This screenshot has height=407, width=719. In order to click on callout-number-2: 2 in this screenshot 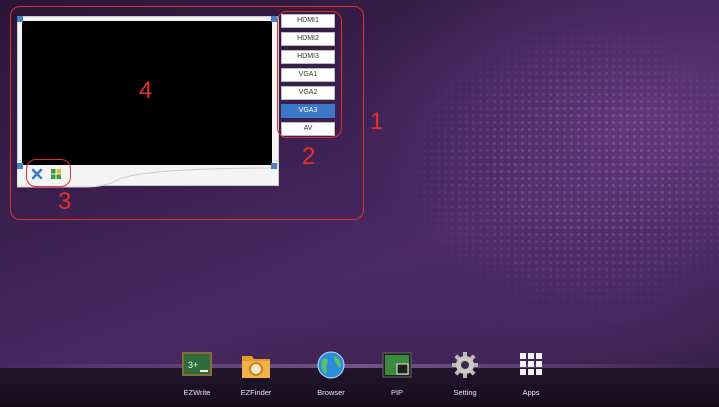, I will do `click(309, 156)`.